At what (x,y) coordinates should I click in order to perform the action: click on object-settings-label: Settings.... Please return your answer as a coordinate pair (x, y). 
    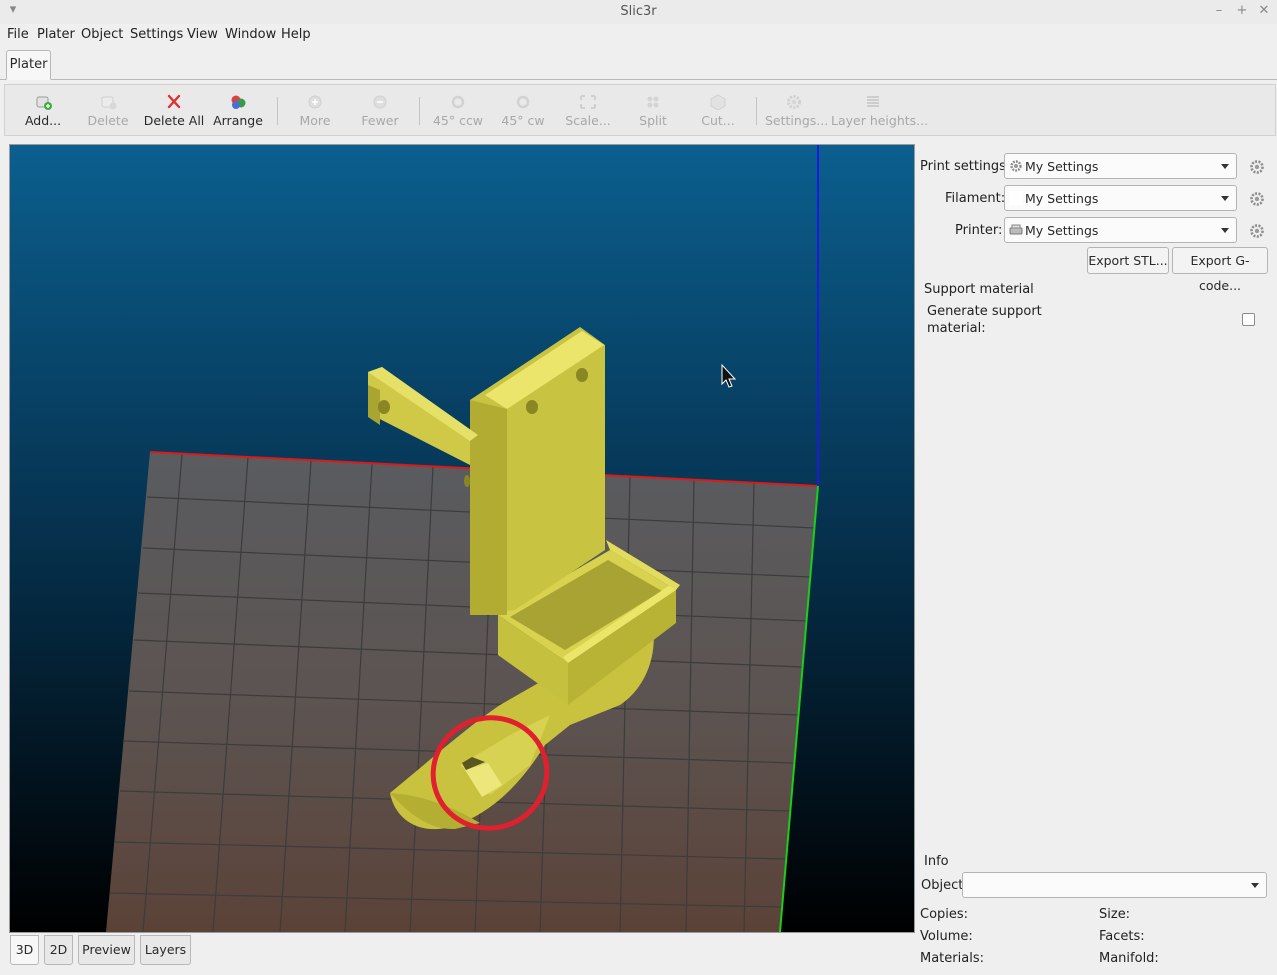
    Looking at the image, I should click on (797, 120).